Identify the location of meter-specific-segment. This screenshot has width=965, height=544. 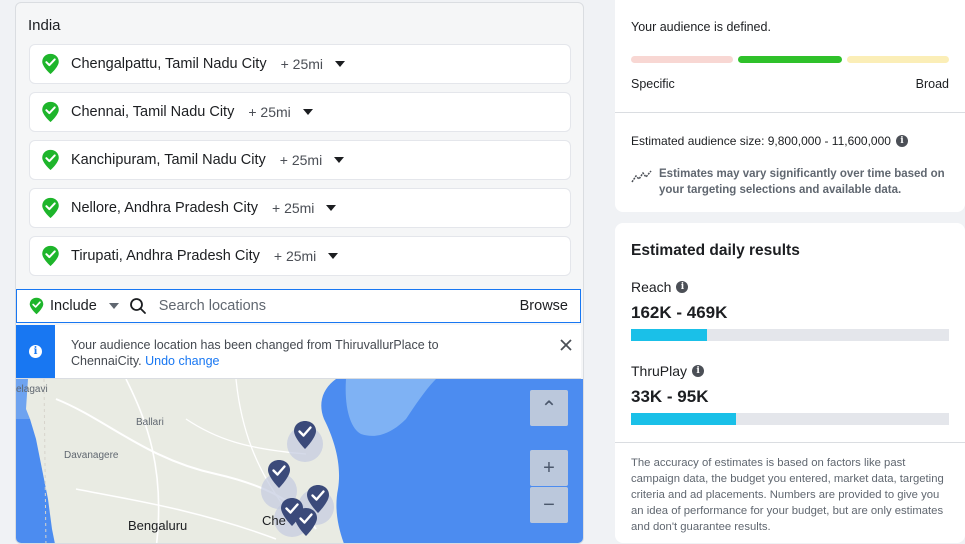
(682, 59).